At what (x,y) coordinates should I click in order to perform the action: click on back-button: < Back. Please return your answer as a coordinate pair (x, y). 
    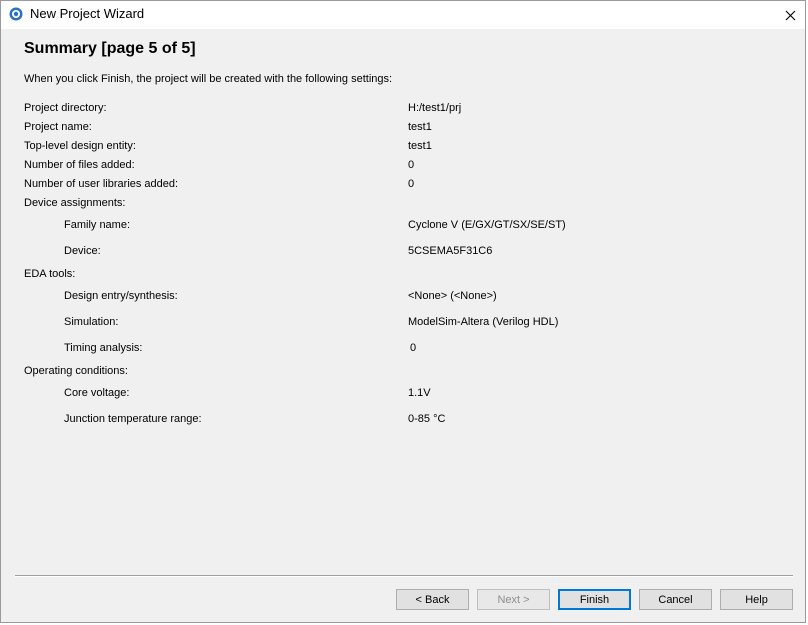
    Looking at the image, I should click on (432, 599).